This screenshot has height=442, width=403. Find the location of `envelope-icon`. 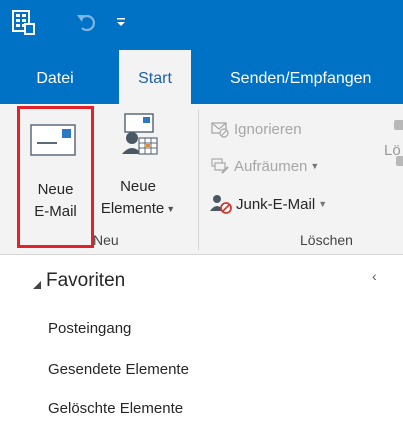

envelope-icon is located at coordinates (53, 140).